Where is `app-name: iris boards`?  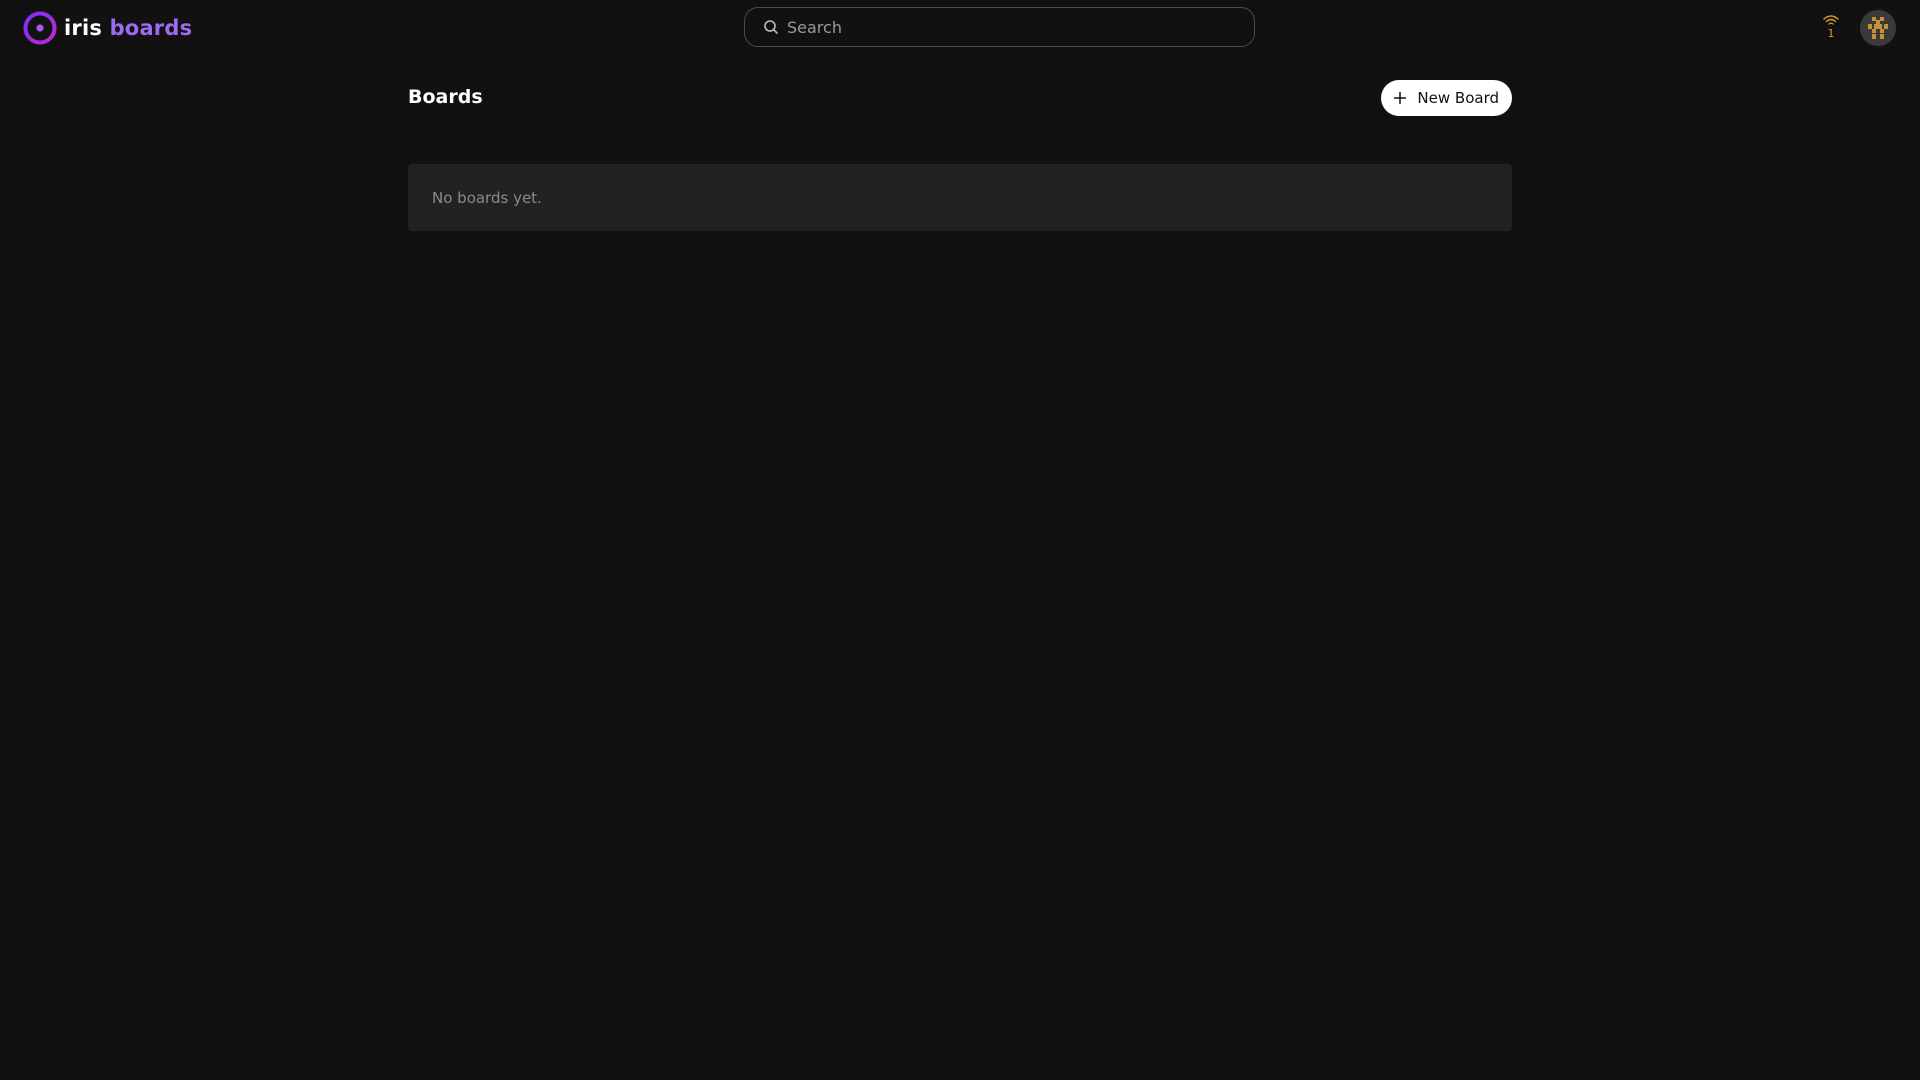
app-name: iris boards is located at coordinates (128, 28).